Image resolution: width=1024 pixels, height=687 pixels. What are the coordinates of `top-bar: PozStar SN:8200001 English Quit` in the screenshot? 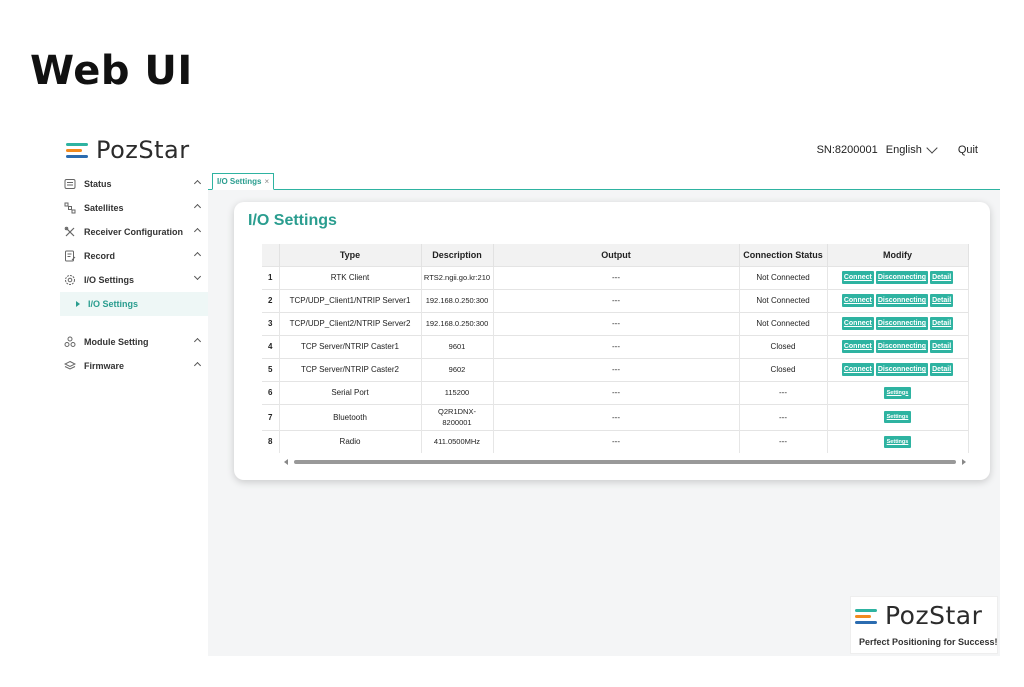 It's located at (530, 150).